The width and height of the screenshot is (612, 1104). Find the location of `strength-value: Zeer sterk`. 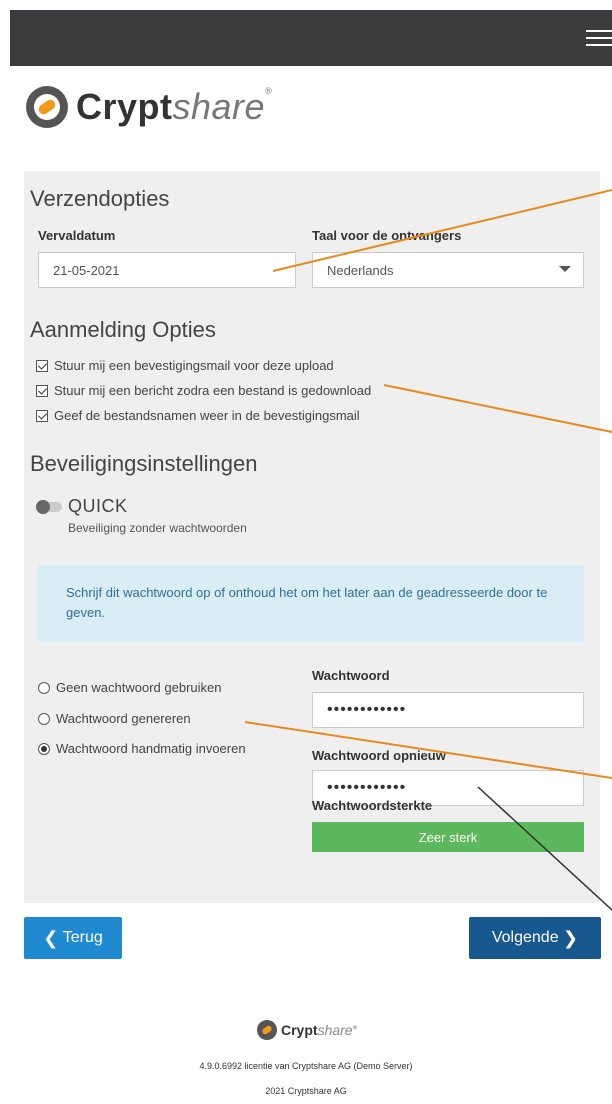

strength-value: Zeer sterk is located at coordinates (448, 837).